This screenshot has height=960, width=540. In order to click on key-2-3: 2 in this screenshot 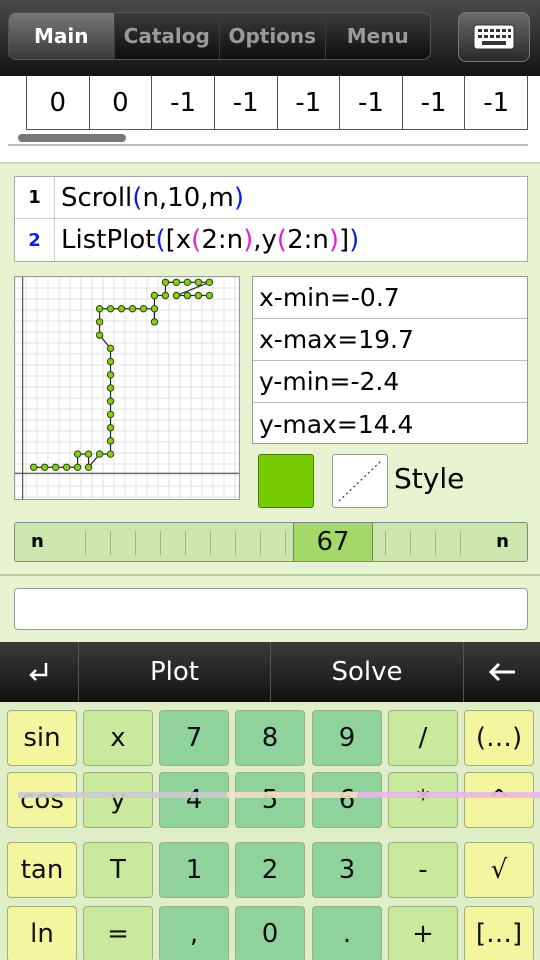, I will do `click(270, 870)`.